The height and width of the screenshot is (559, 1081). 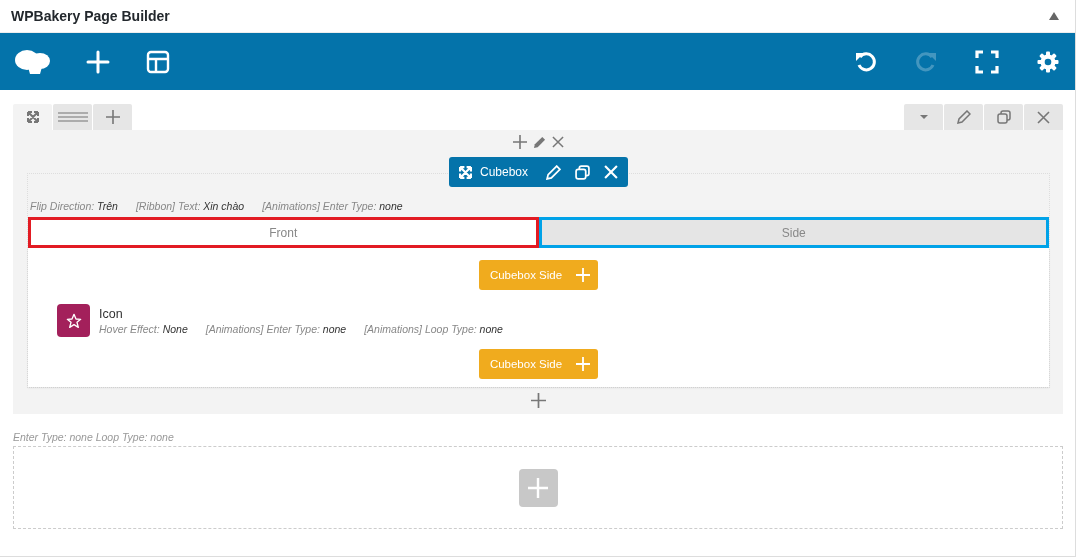 What do you see at coordinates (1048, 61) in the screenshot?
I see `settings-icon` at bounding box center [1048, 61].